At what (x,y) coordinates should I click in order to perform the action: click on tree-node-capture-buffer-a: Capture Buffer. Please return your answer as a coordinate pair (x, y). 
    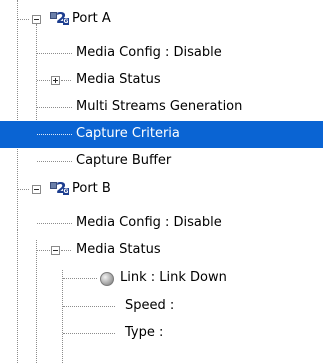
    Looking at the image, I should click on (161, 161).